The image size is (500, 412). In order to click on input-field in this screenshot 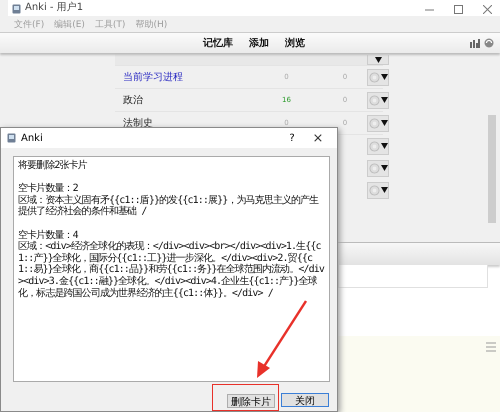, I will do `click(413, 276)`.